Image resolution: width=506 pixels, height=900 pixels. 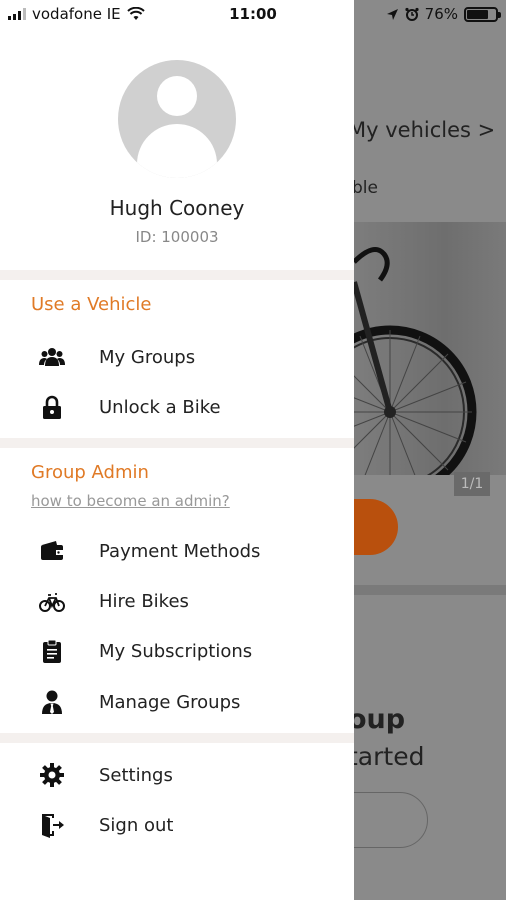 What do you see at coordinates (177, 775) in the screenshot?
I see `menu-item-settings: Settings` at bounding box center [177, 775].